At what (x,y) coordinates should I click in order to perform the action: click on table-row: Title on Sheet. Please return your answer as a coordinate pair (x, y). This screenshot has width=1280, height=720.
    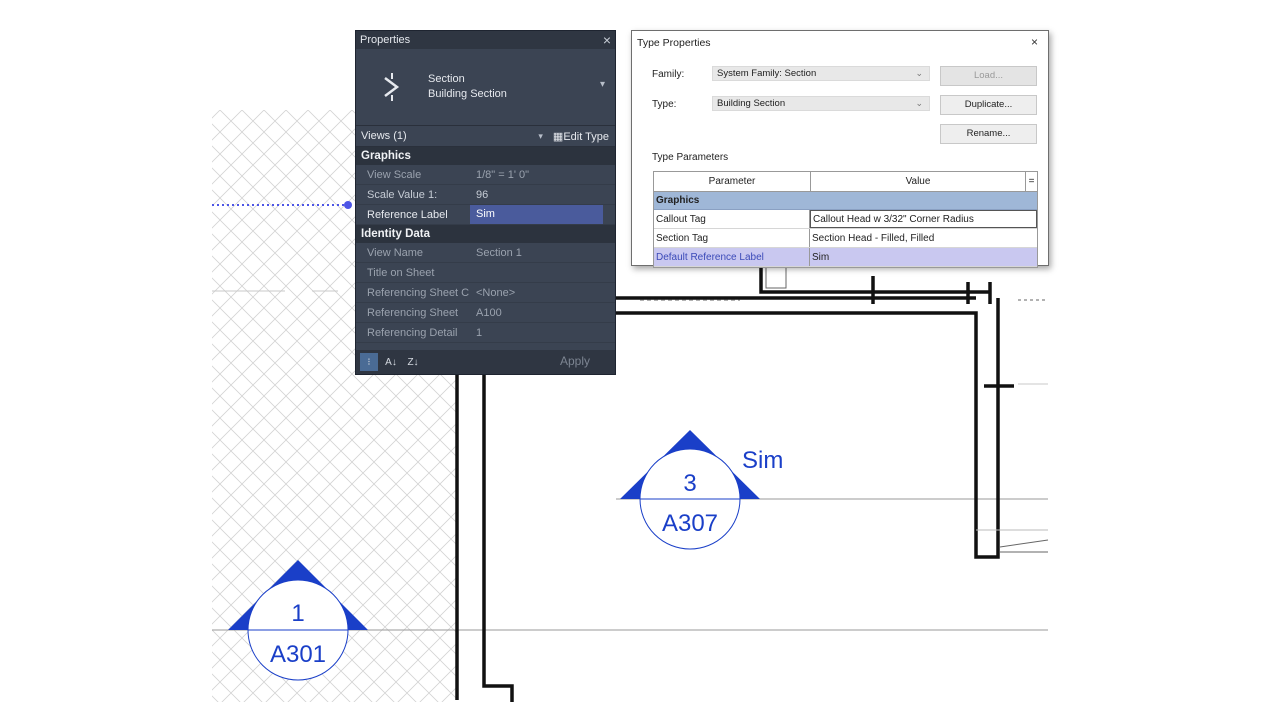
    Looking at the image, I should click on (485, 273).